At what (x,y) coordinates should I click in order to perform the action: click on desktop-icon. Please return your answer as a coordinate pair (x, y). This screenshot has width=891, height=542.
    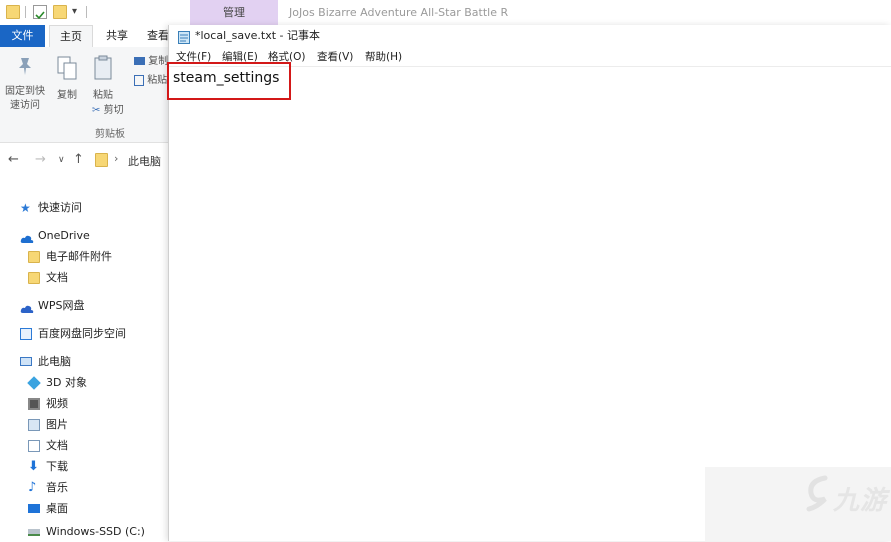
    Looking at the image, I should click on (34, 508).